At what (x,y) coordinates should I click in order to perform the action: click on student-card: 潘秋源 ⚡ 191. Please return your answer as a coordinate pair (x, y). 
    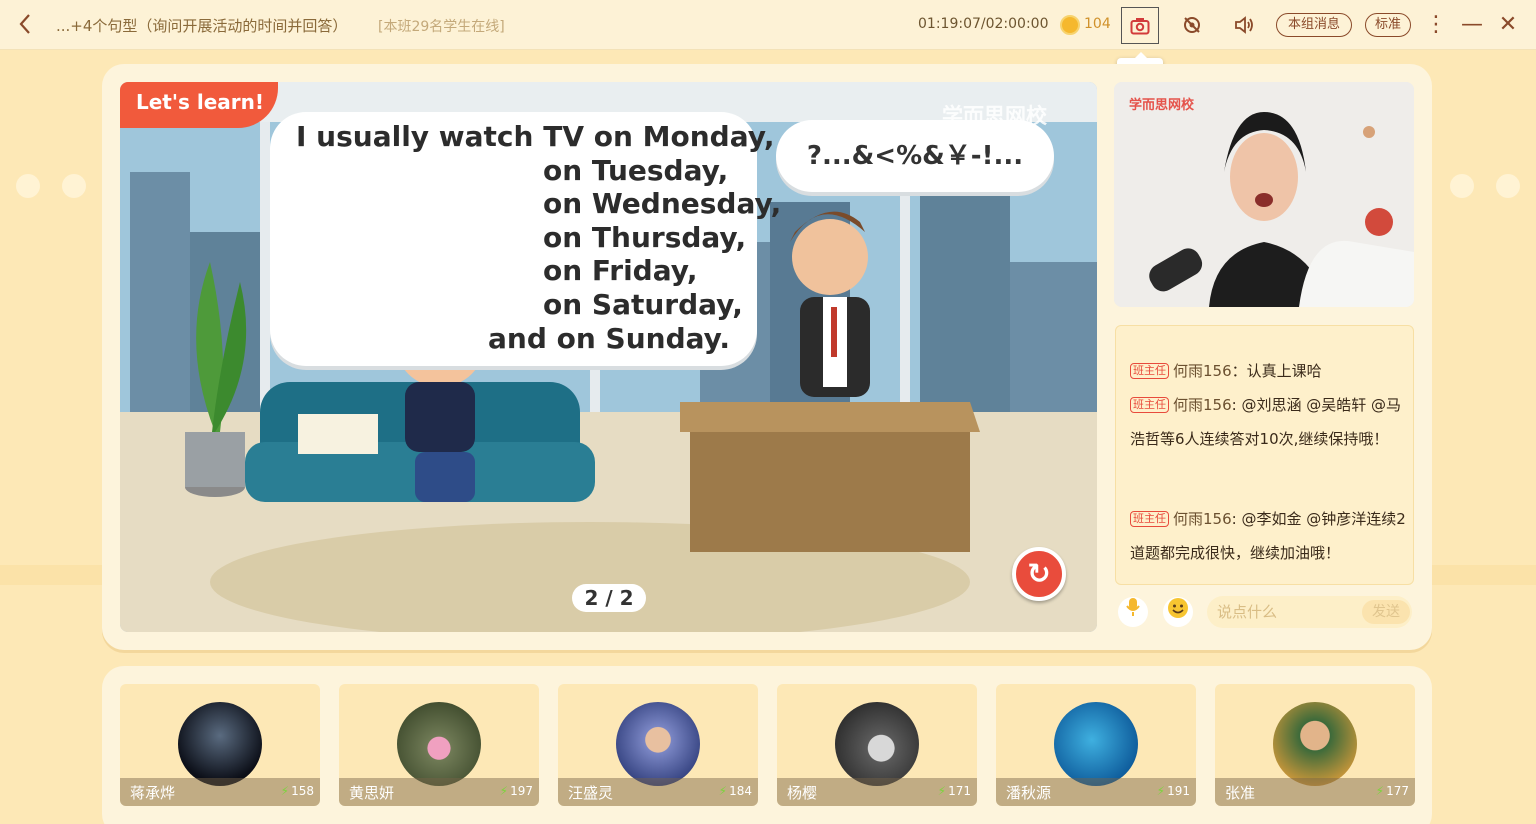
    Looking at the image, I should click on (1096, 745).